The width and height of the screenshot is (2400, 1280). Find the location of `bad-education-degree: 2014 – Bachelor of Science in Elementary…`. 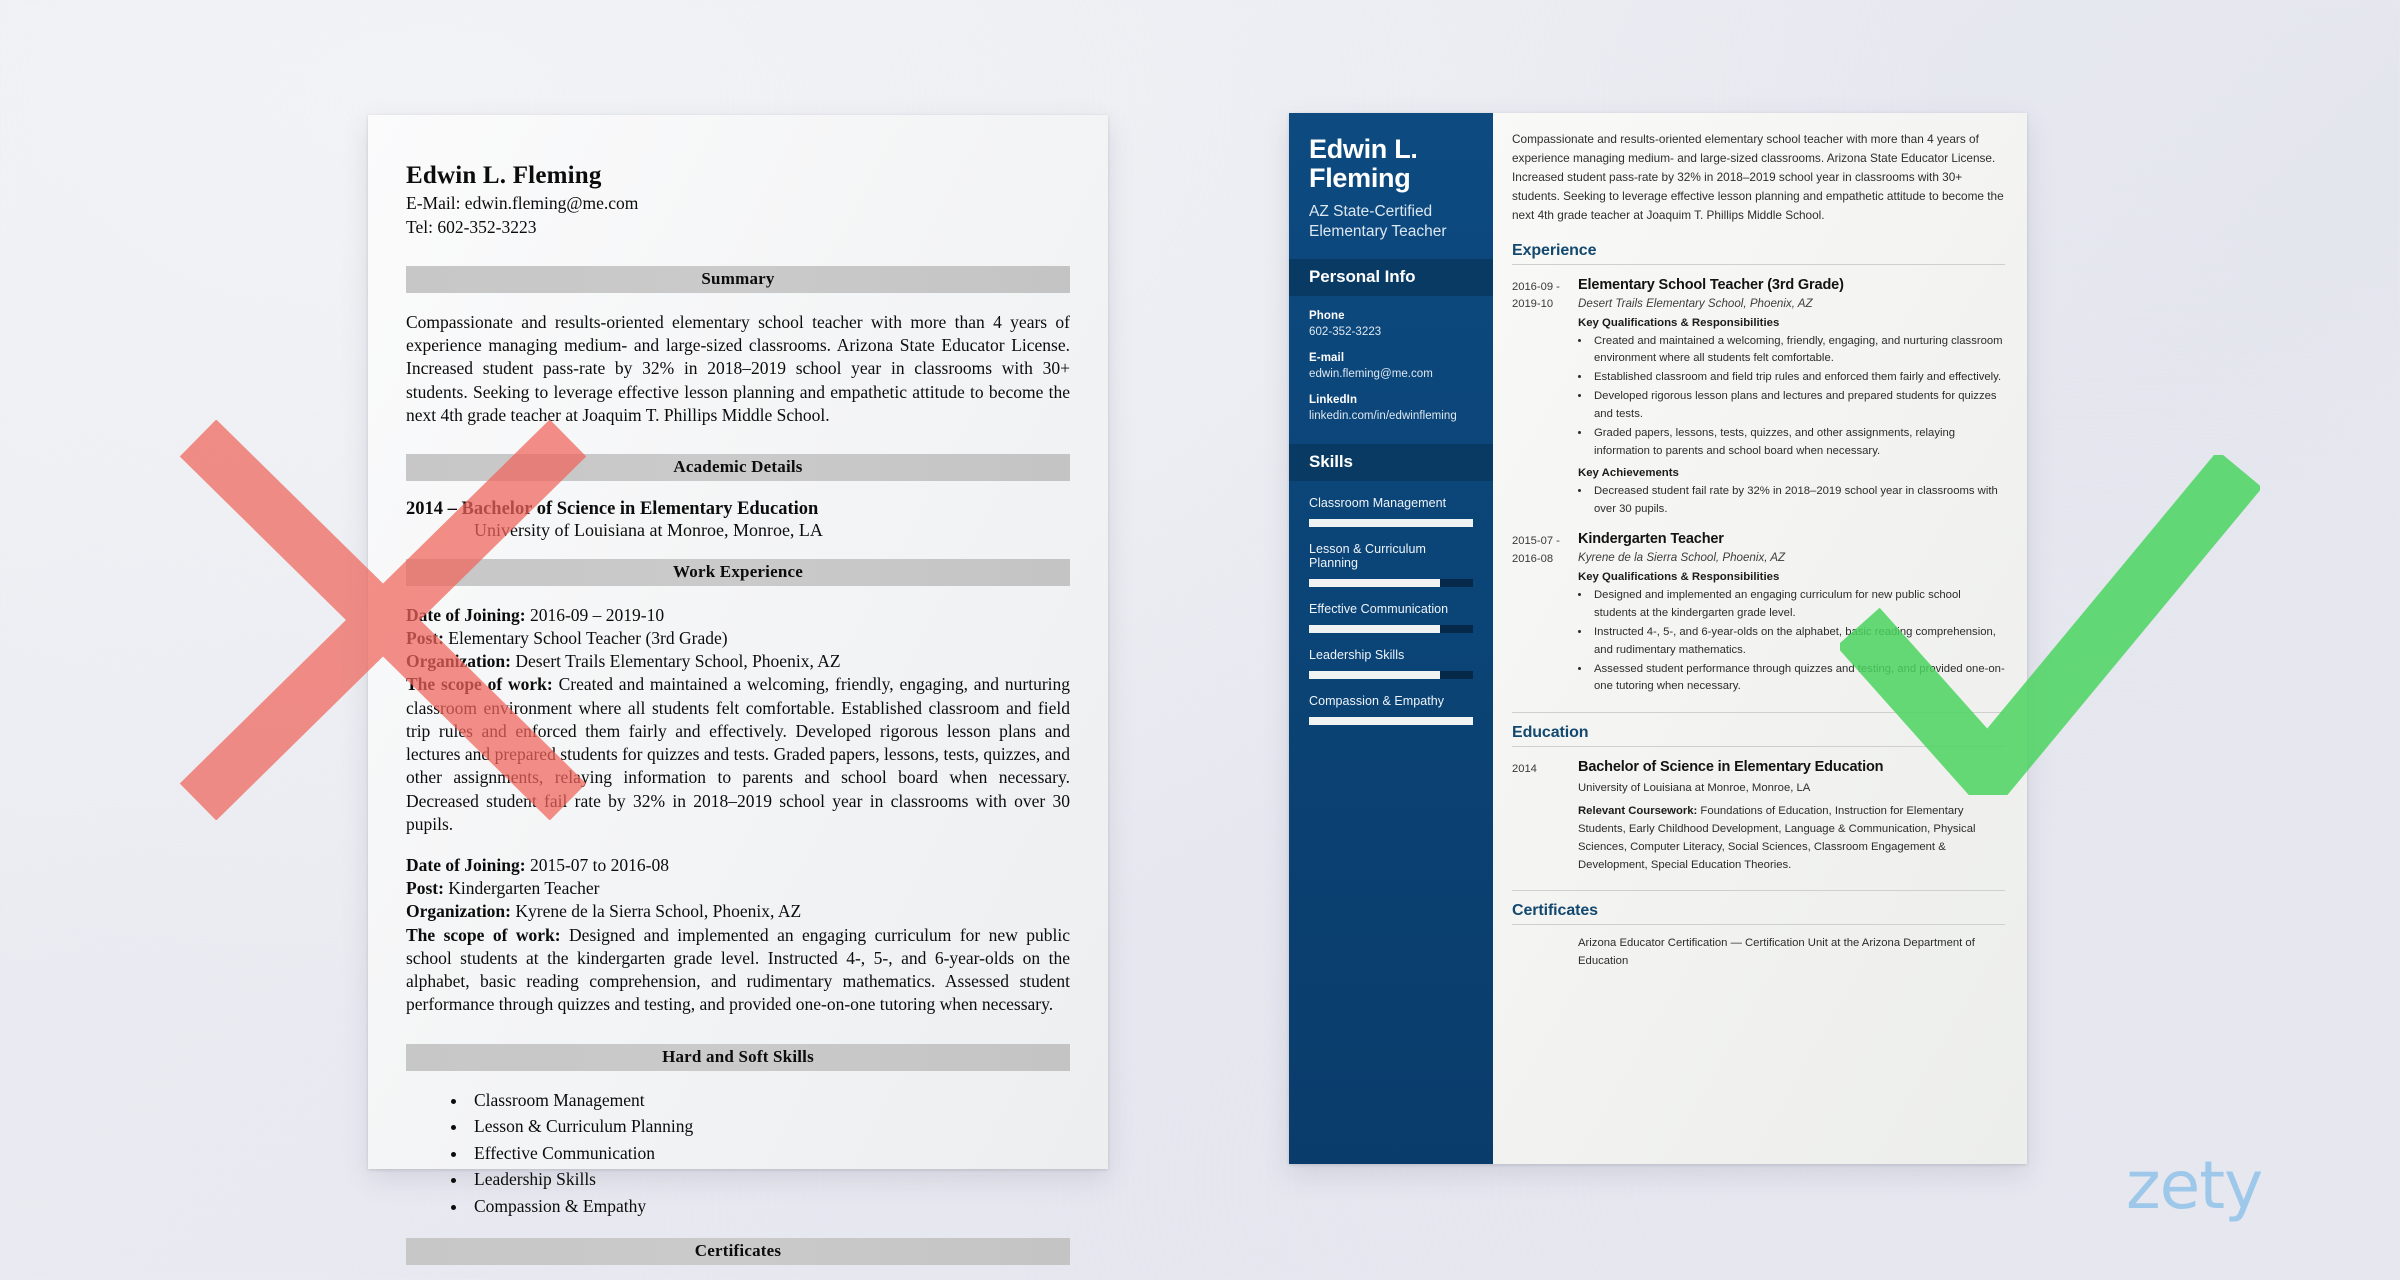

bad-education-degree: 2014 – Bachelor of Science in Elementary… is located at coordinates (612, 509).